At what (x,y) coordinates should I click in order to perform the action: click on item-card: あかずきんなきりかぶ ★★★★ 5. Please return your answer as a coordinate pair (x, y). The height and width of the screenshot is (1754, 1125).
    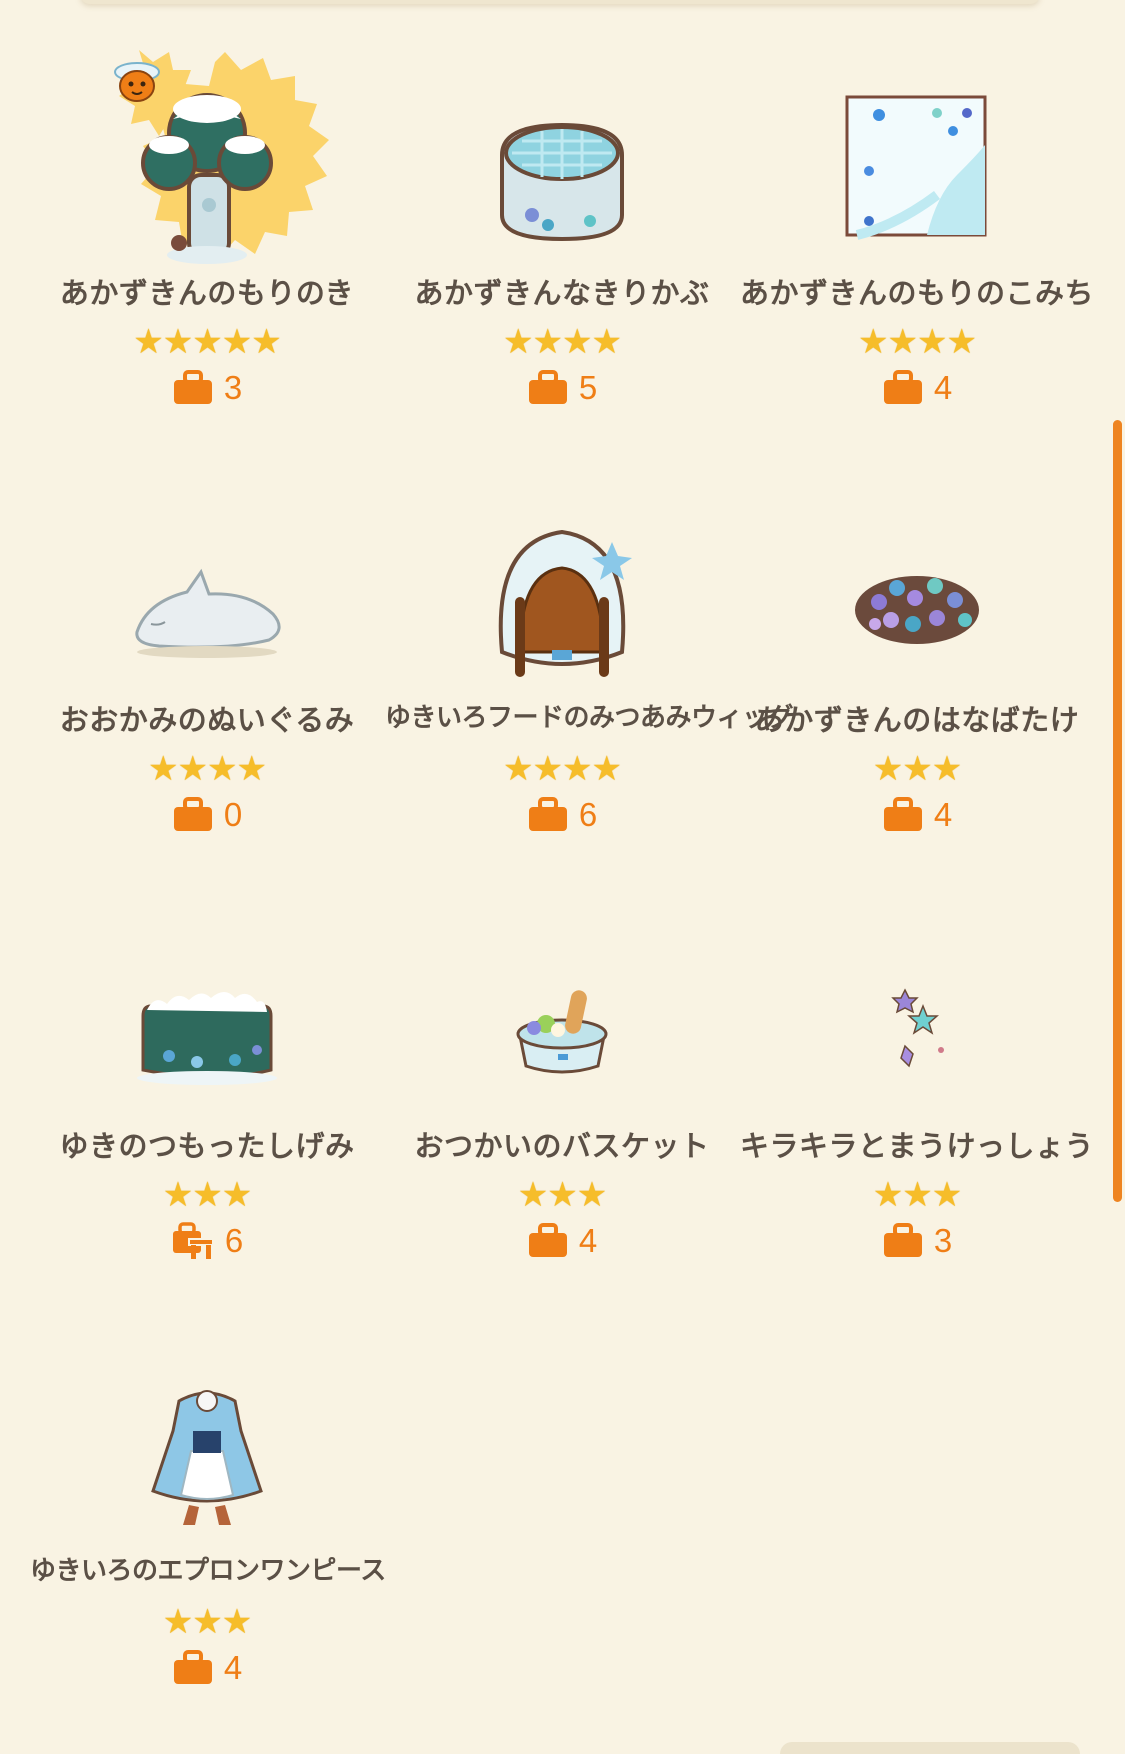
    Looking at the image, I should click on (562, 203).